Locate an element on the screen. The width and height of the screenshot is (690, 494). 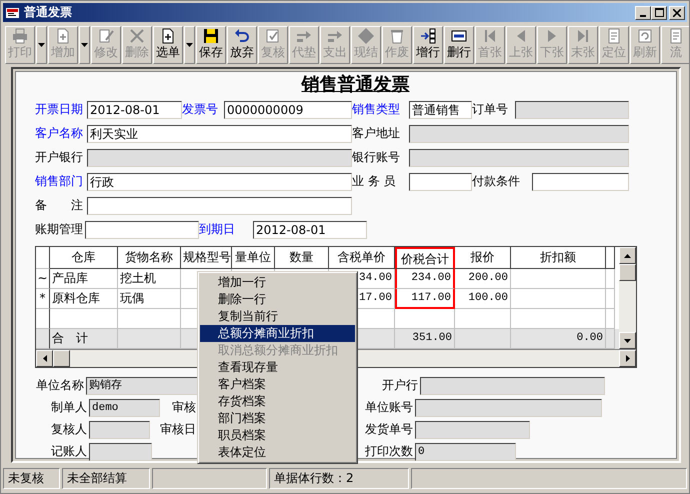
field-label: 制单人 is located at coordinates (69, 407).